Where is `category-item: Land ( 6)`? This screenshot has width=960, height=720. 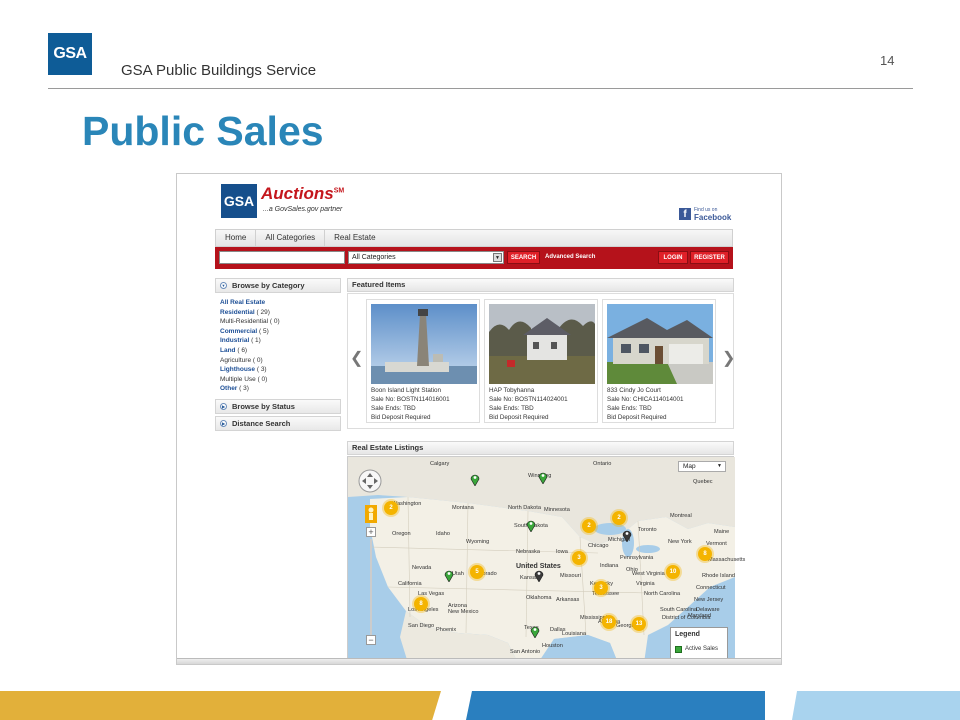 category-item: Land ( 6) is located at coordinates (233, 350).